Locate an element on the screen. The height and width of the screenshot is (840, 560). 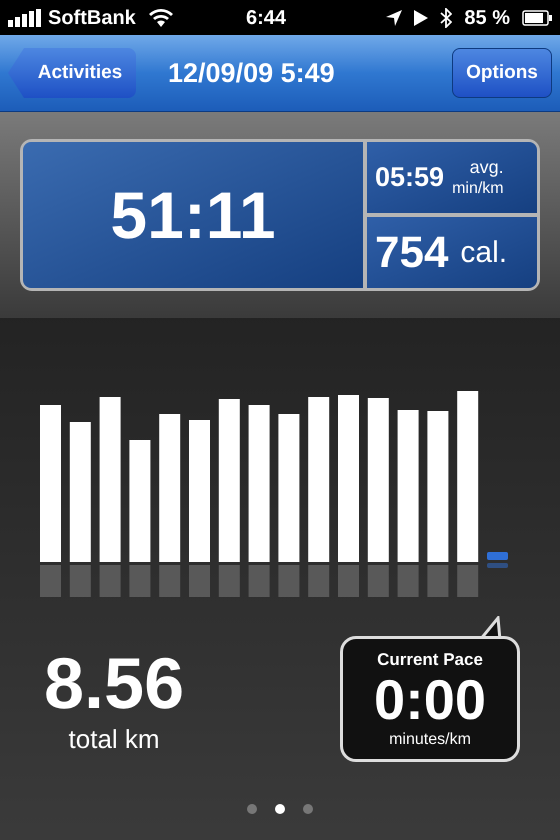
calories-value: 754 is located at coordinates (411, 252).